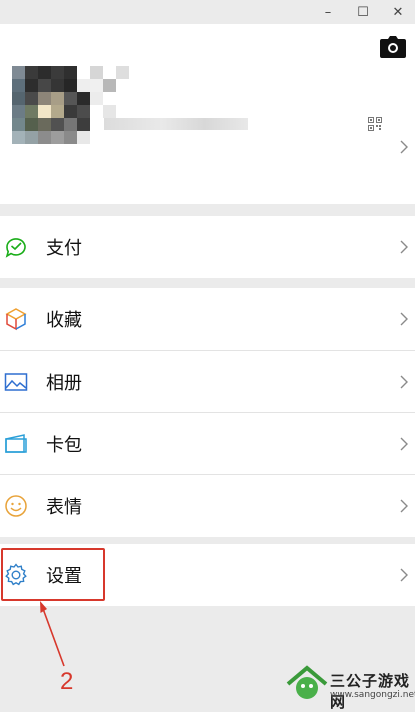 The height and width of the screenshot is (712, 415). What do you see at coordinates (16, 319) in the screenshot?
I see `favorites-cube-icon` at bounding box center [16, 319].